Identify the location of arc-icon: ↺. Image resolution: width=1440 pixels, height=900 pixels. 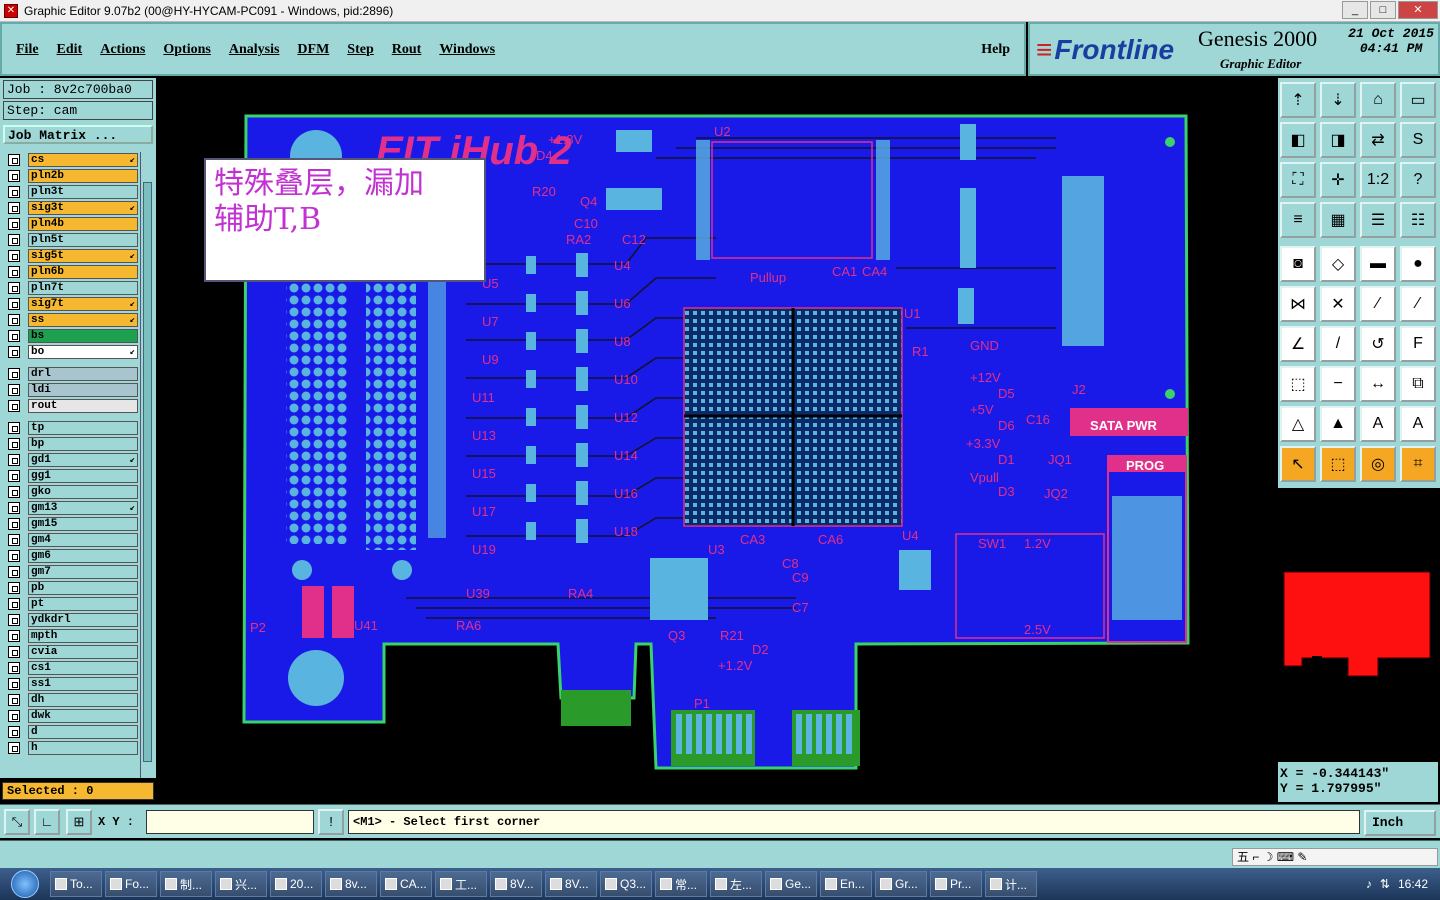
(1378, 344).